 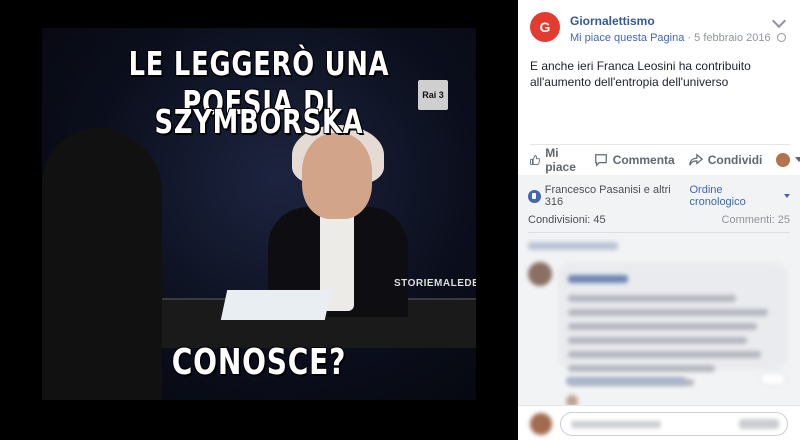 I want to click on meme-caption-bottom: CONOSCE?, so click(x=259, y=362).